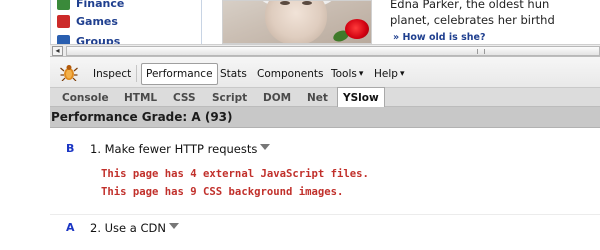  I want to click on nav-panel: Finance Games Groups, so click(126, 22).